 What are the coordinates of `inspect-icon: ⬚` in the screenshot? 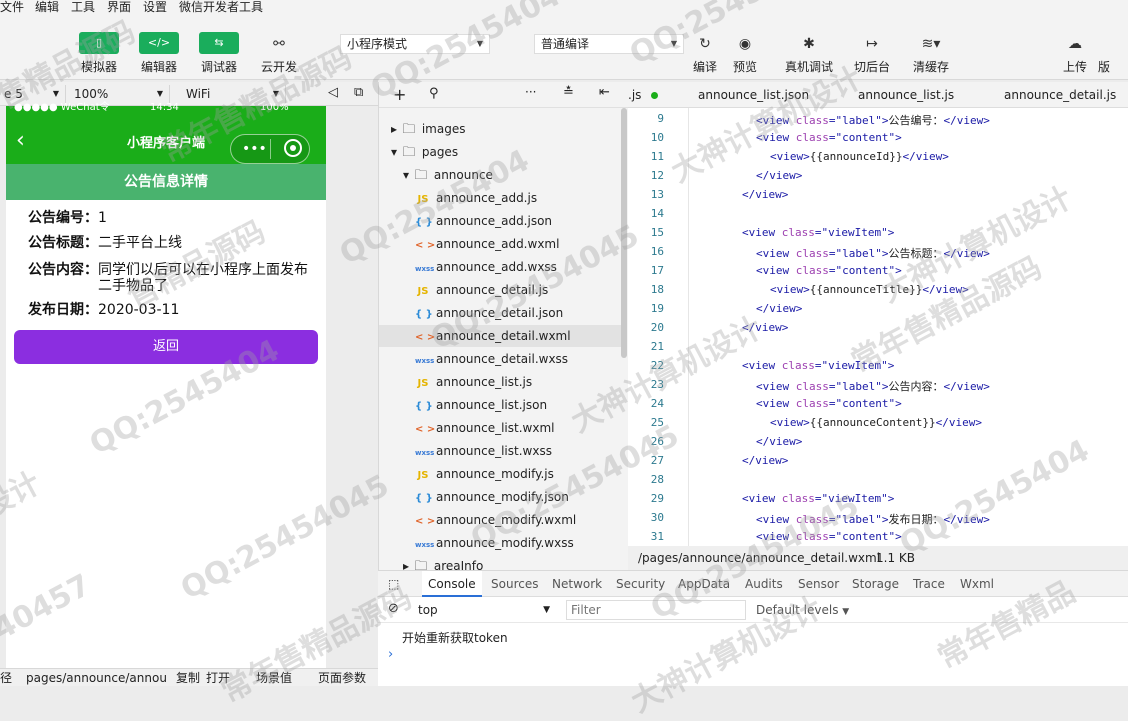 It's located at (393, 584).